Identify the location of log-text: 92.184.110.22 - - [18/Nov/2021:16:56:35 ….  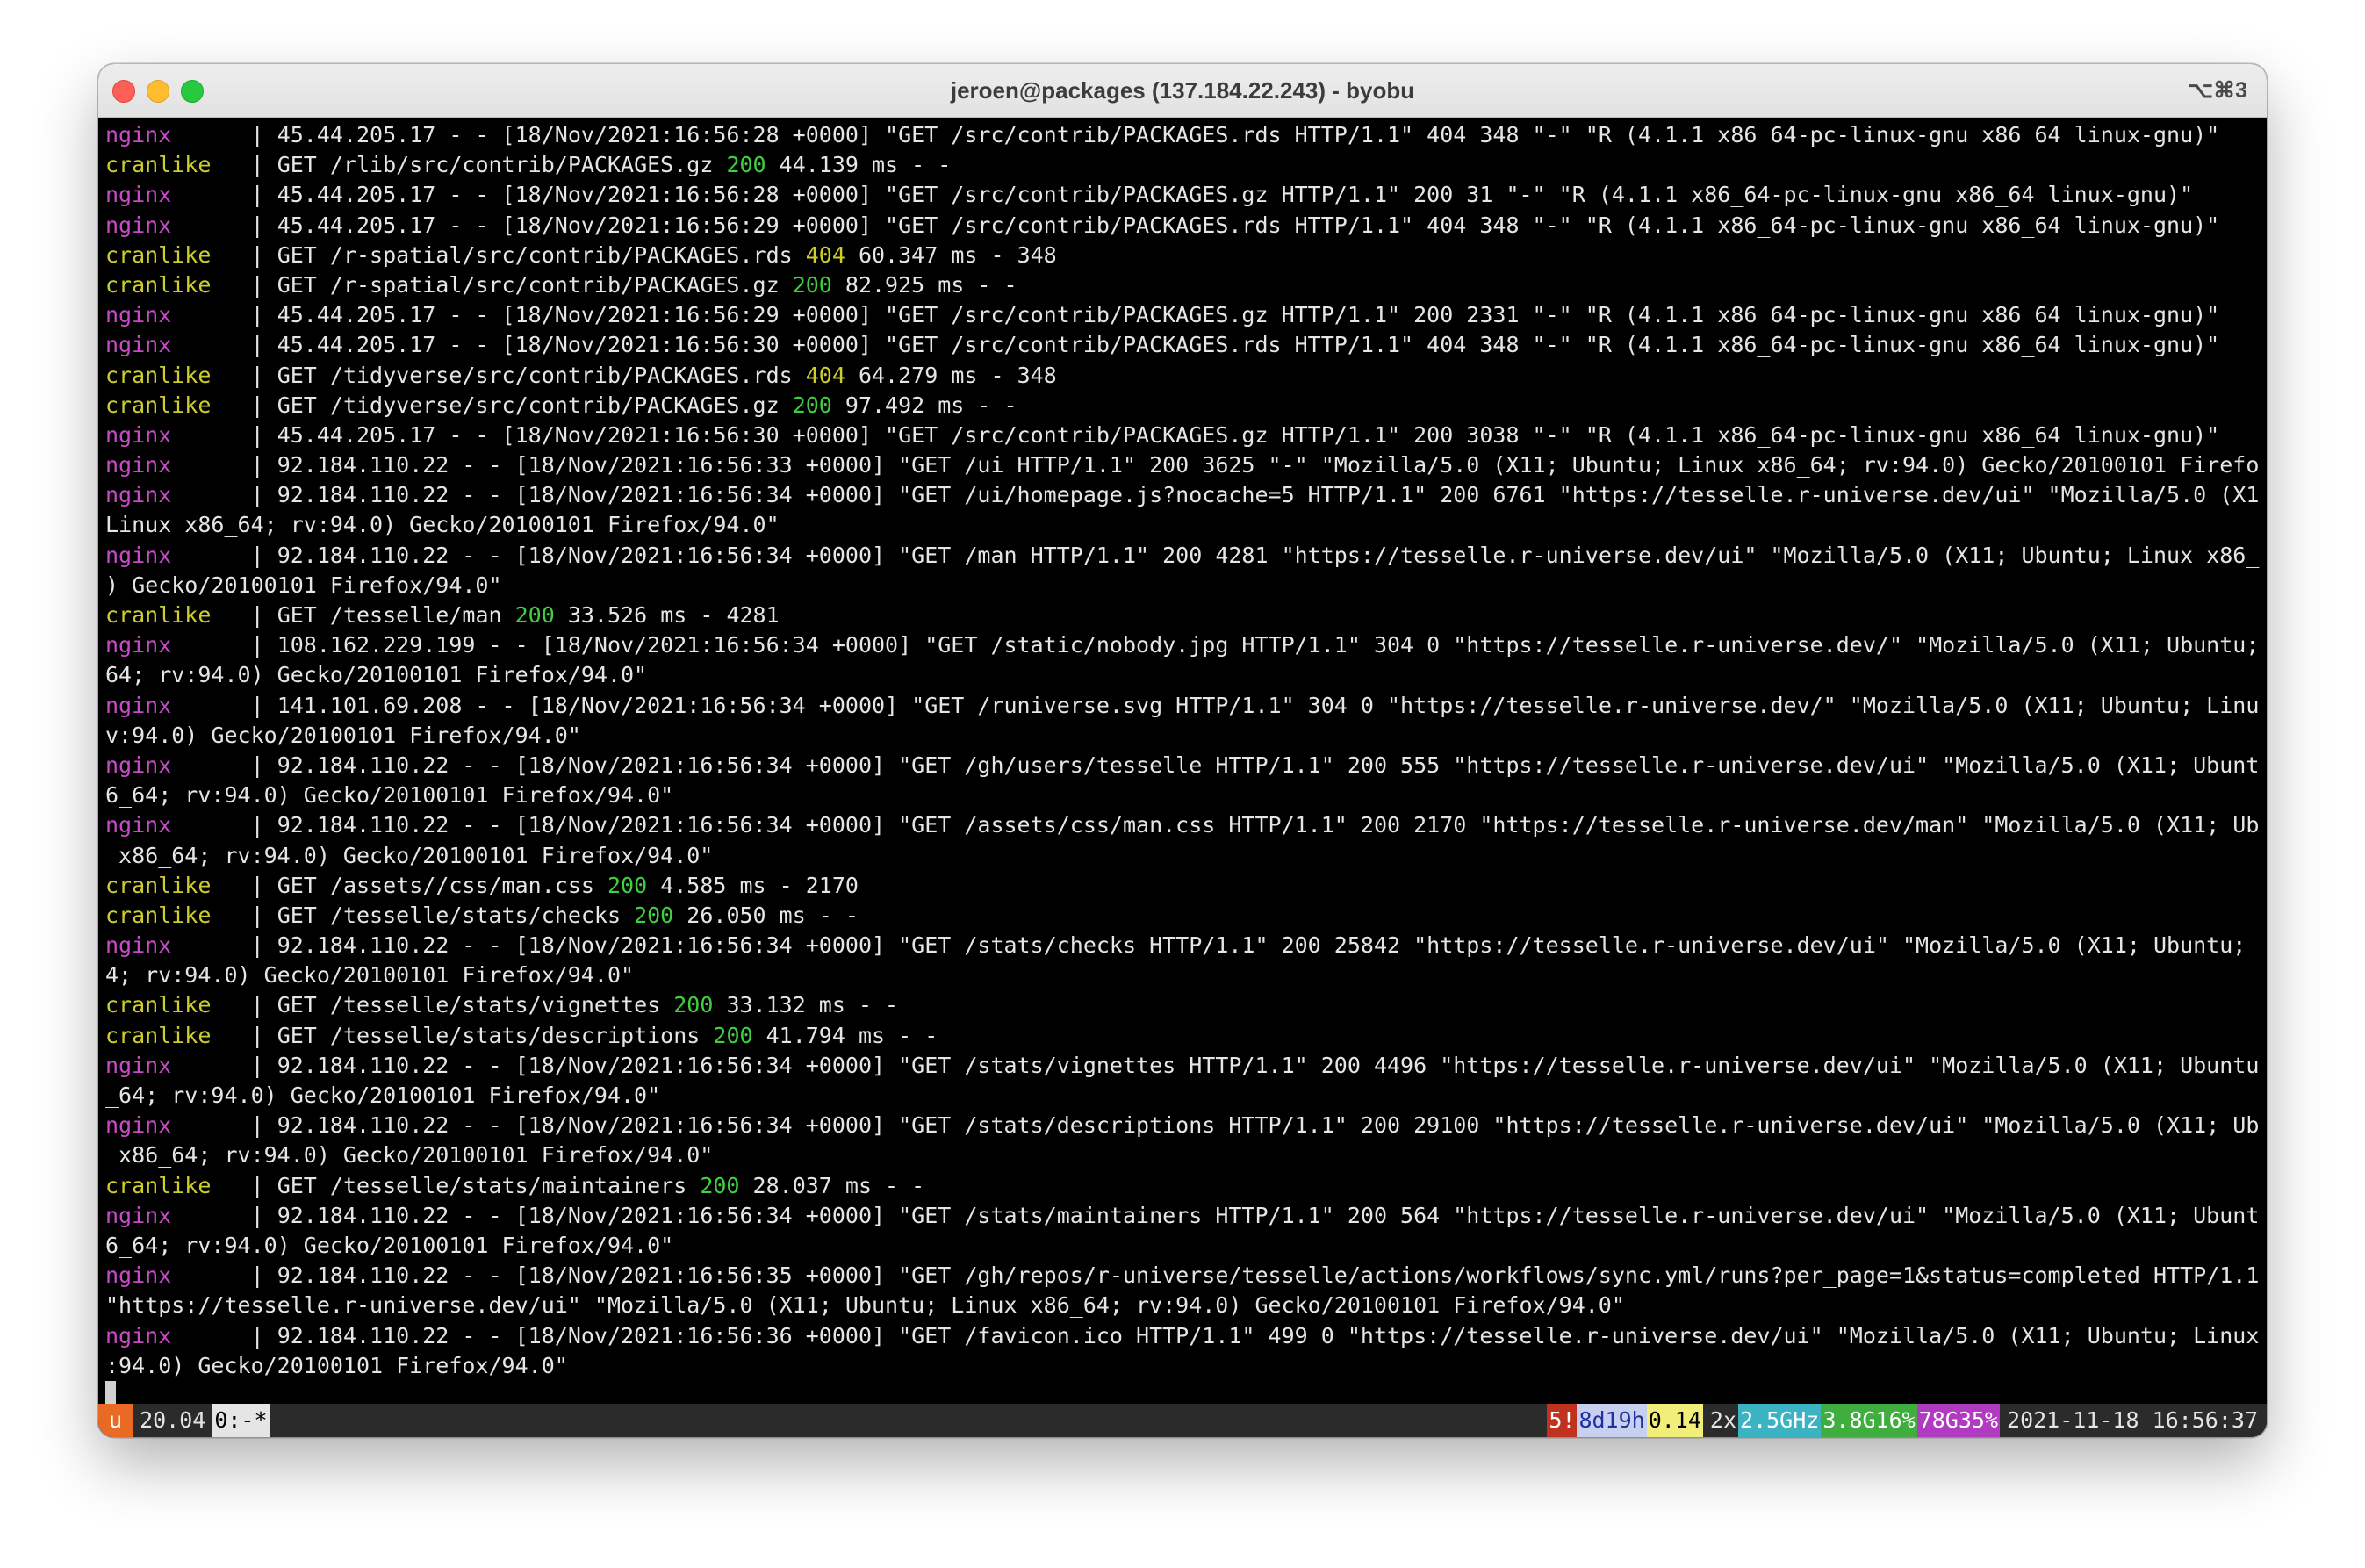
(1268, 1275).